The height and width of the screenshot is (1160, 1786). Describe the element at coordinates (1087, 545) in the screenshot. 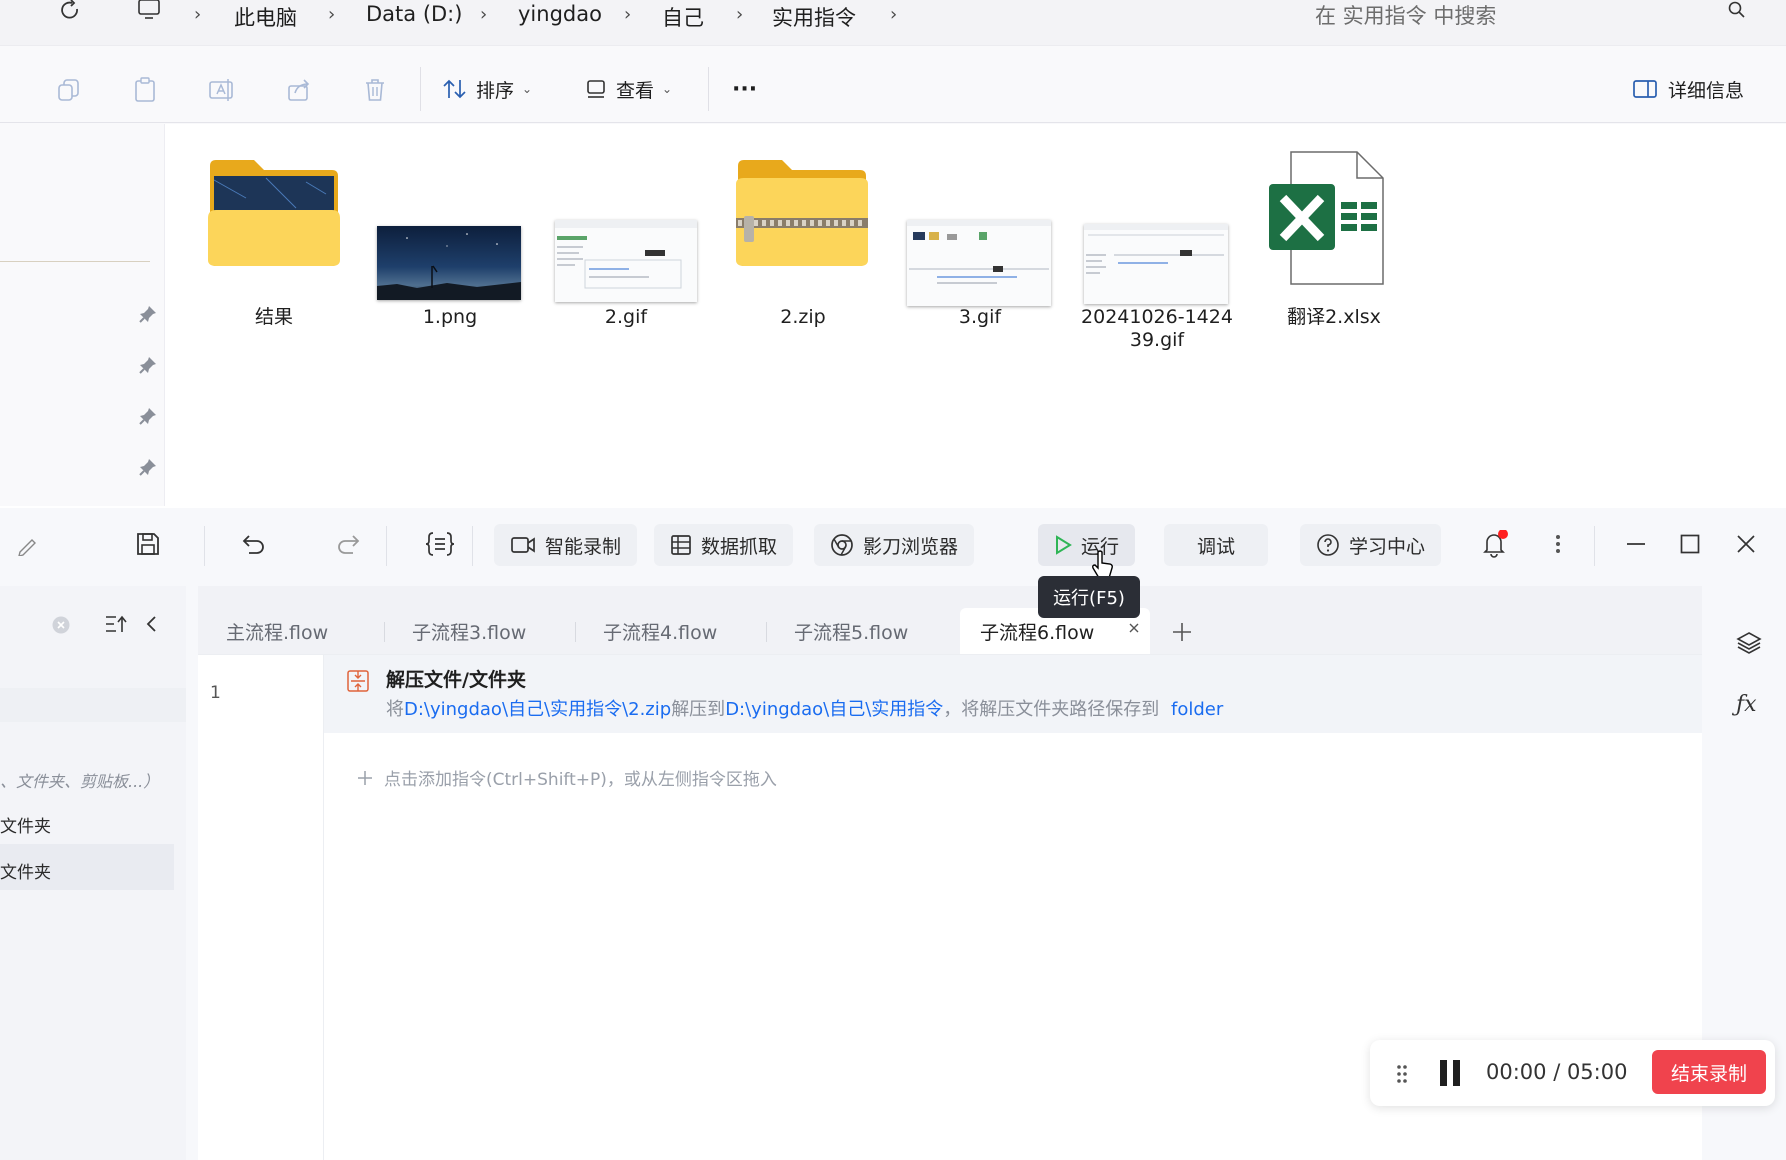

I see `run-button: 运行` at that location.